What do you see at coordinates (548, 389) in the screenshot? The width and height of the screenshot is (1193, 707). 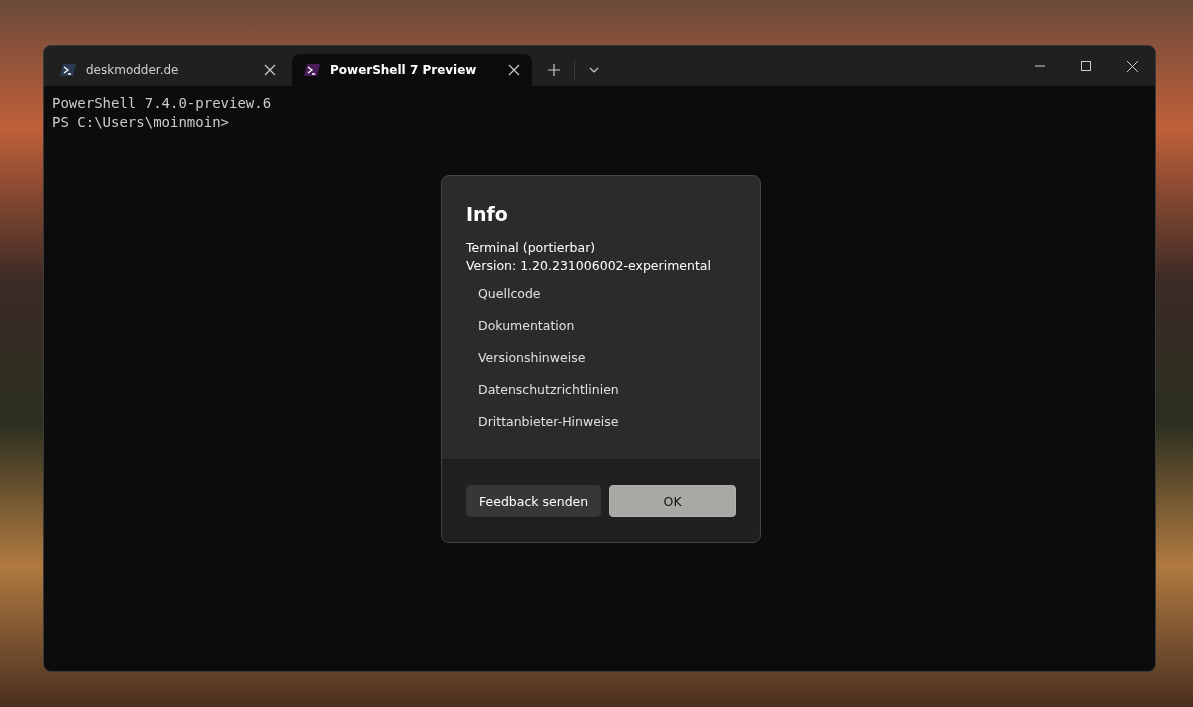 I see `link: Datenschutzrichtlinien` at bounding box center [548, 389].